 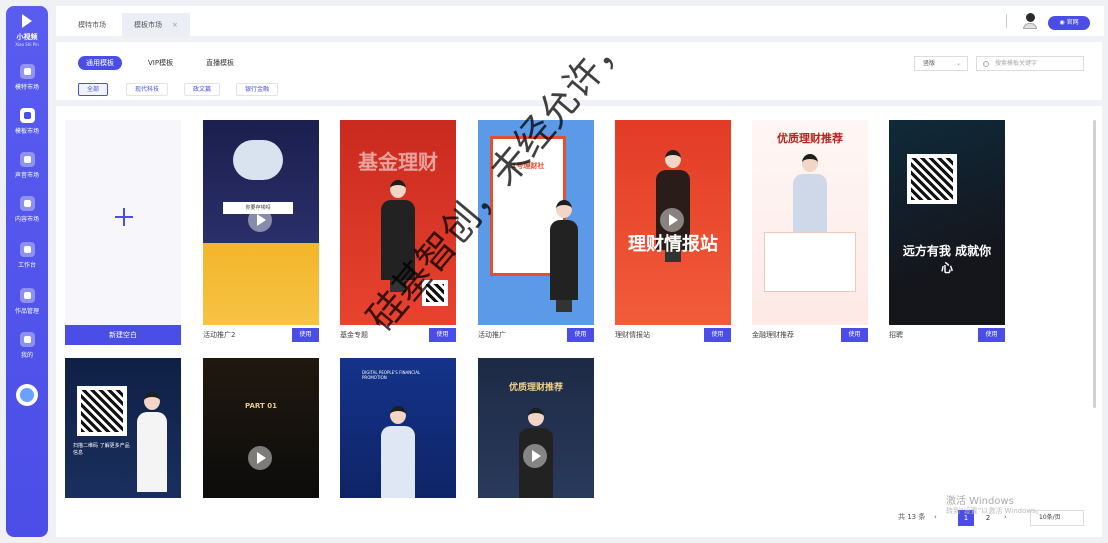 I want to click on sidebar-item-voice-market: 声音市场, so click(x=27, y=165).